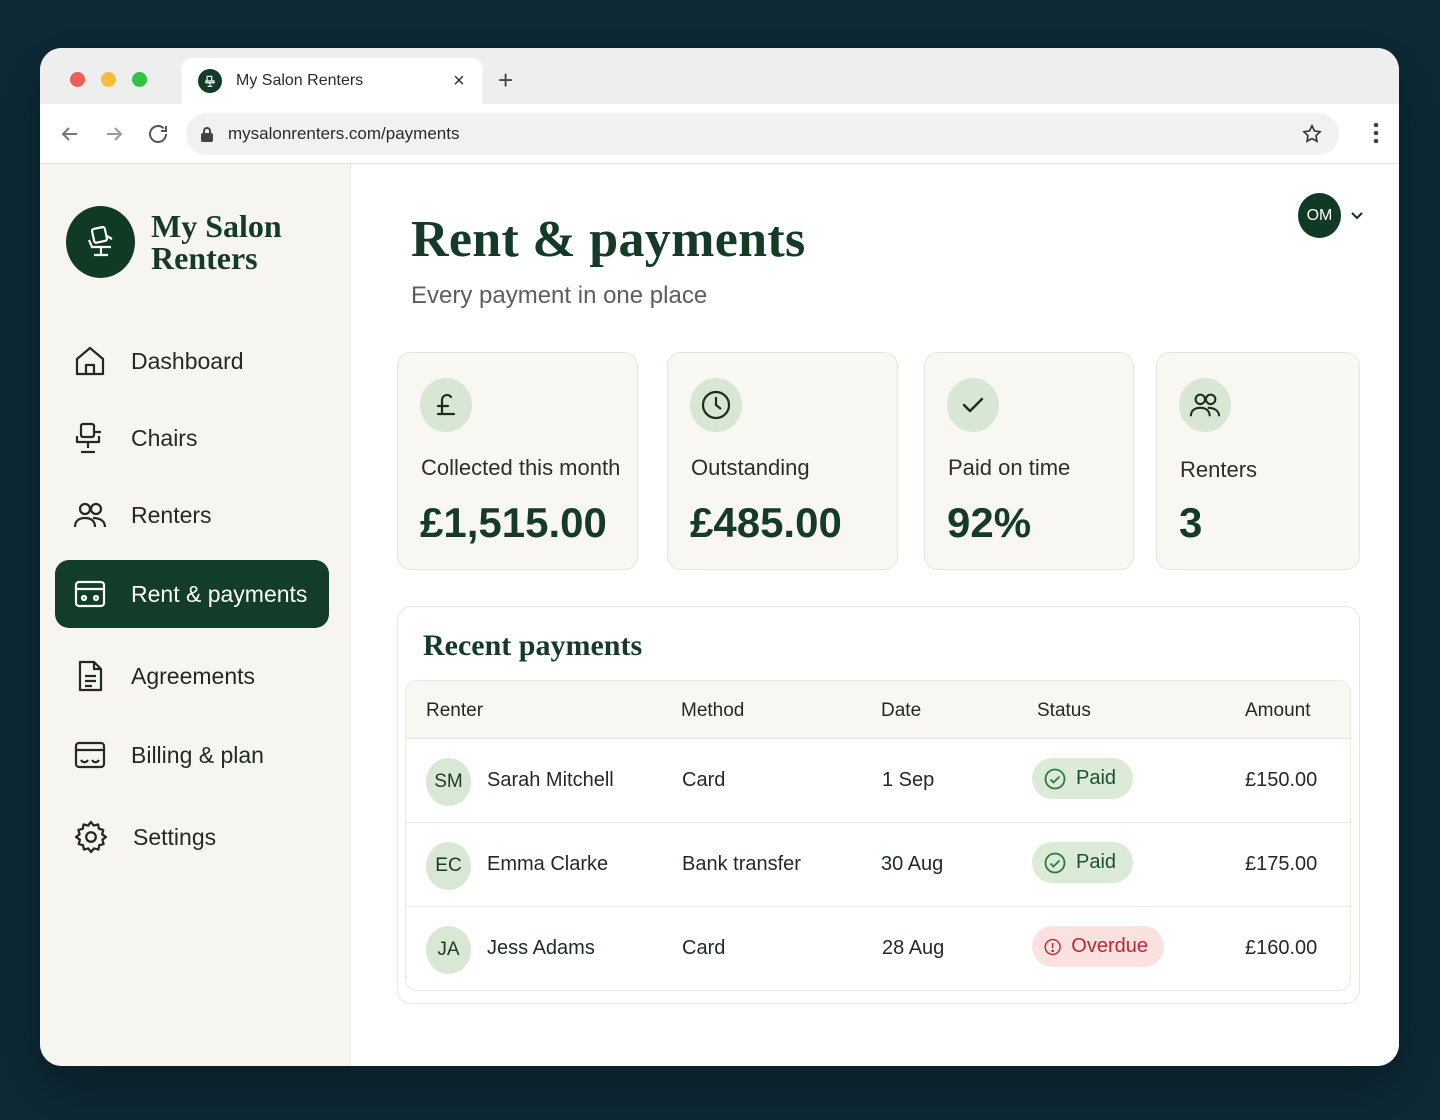 Image resolution: width=1440 pixels, height=1120 pixels. I want to click on stat-card-outstanding: Outstanding £485.00, so click(782, 461).